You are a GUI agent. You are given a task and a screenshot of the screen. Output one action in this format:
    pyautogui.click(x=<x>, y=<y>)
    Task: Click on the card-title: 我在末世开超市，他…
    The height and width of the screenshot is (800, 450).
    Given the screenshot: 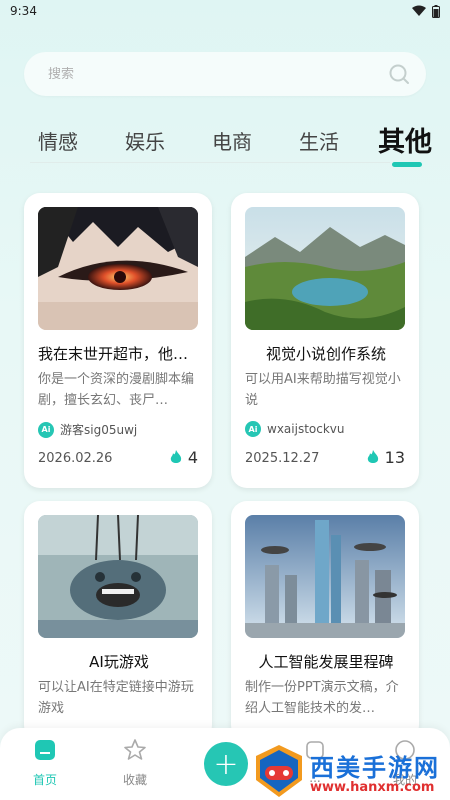 What is the action you would take?
    pyautogui.click(x=113, y=354)
    